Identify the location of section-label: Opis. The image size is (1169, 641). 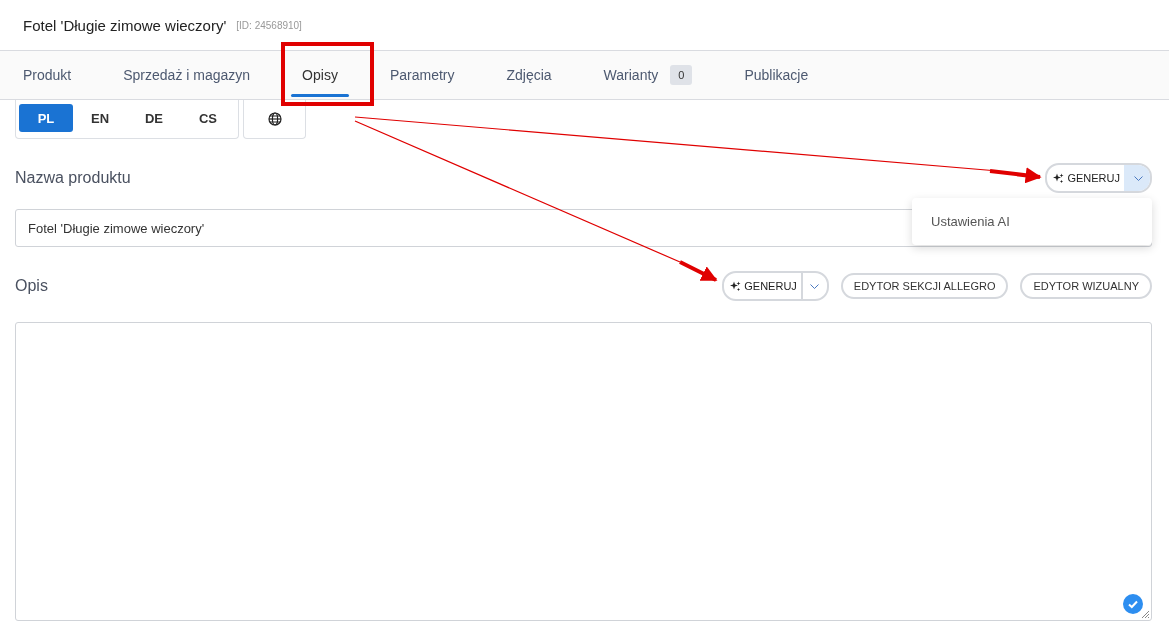
(31, 286).